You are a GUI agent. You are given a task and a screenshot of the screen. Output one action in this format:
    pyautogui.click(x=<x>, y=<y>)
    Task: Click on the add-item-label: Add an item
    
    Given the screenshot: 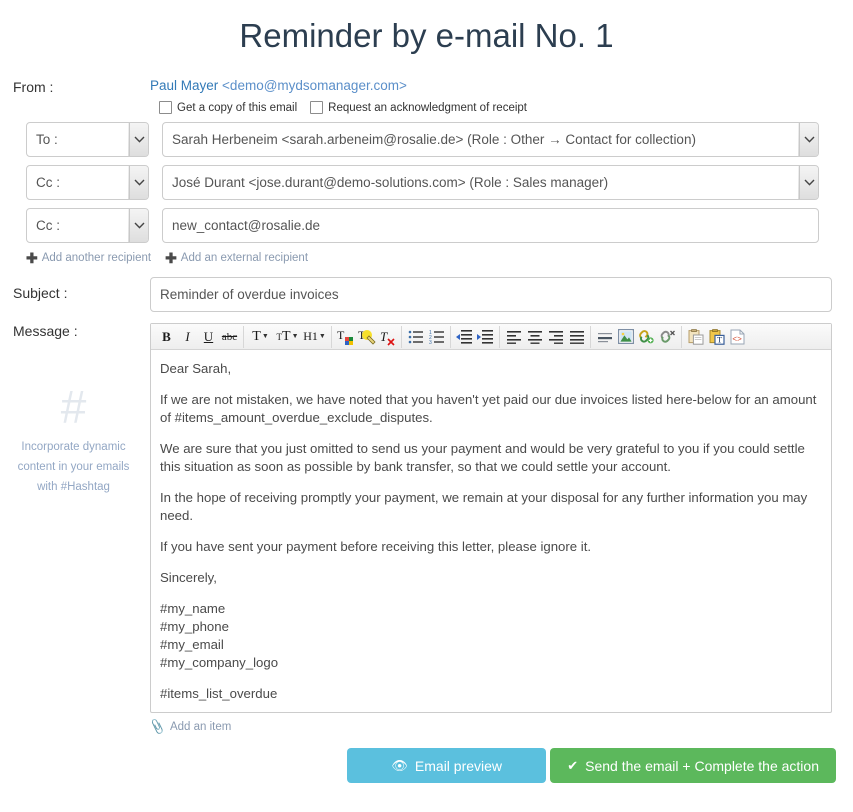 What is the action you would take?
    pyautogui.click(x=200, y=727)
    